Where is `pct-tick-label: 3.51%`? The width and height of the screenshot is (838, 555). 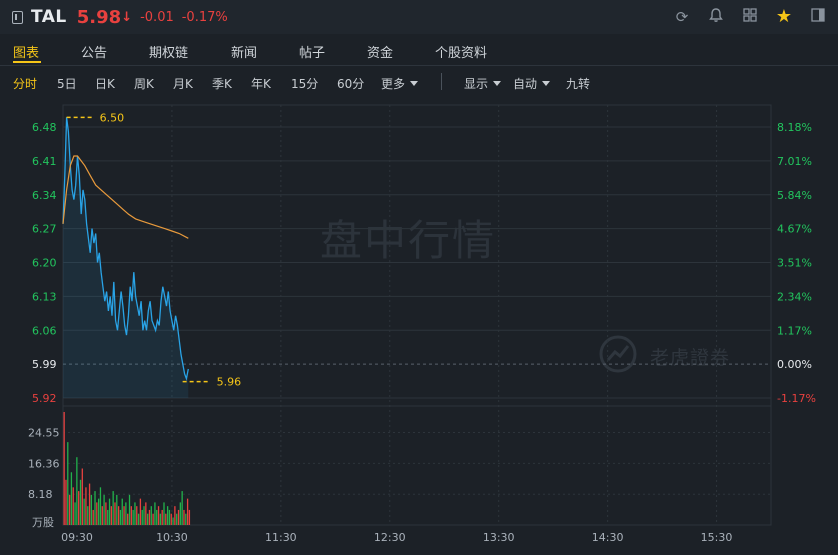 pct-tick-label: 3.51% is located at coordinates (794, 263).